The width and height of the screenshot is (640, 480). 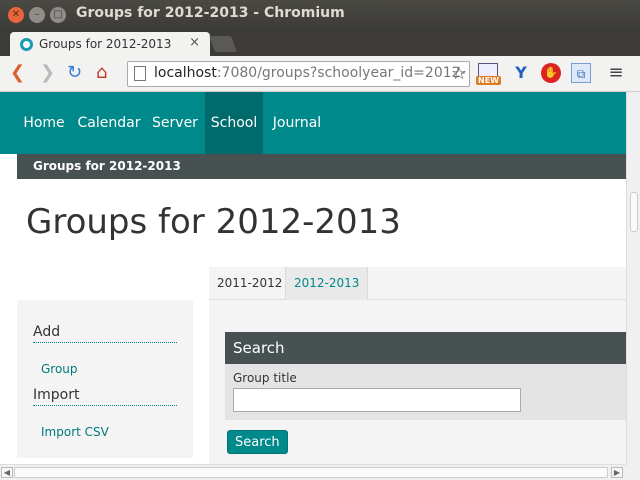 What do you see at coordinates (633, 278) in the screenshot?
I see `vertical-scrollbar` at bounding box center [633, 278].